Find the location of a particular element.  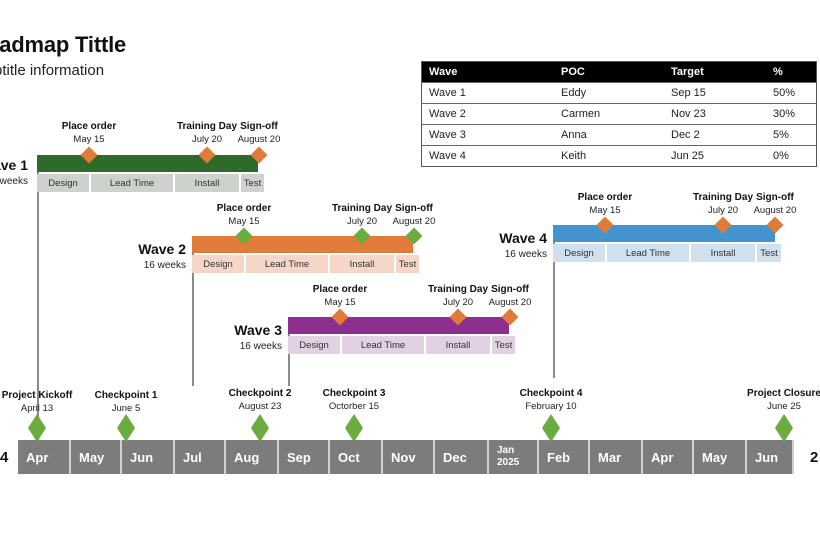

table-row: Wave 4 Keith Jun 25 0% is located at coordinates (619, 156).